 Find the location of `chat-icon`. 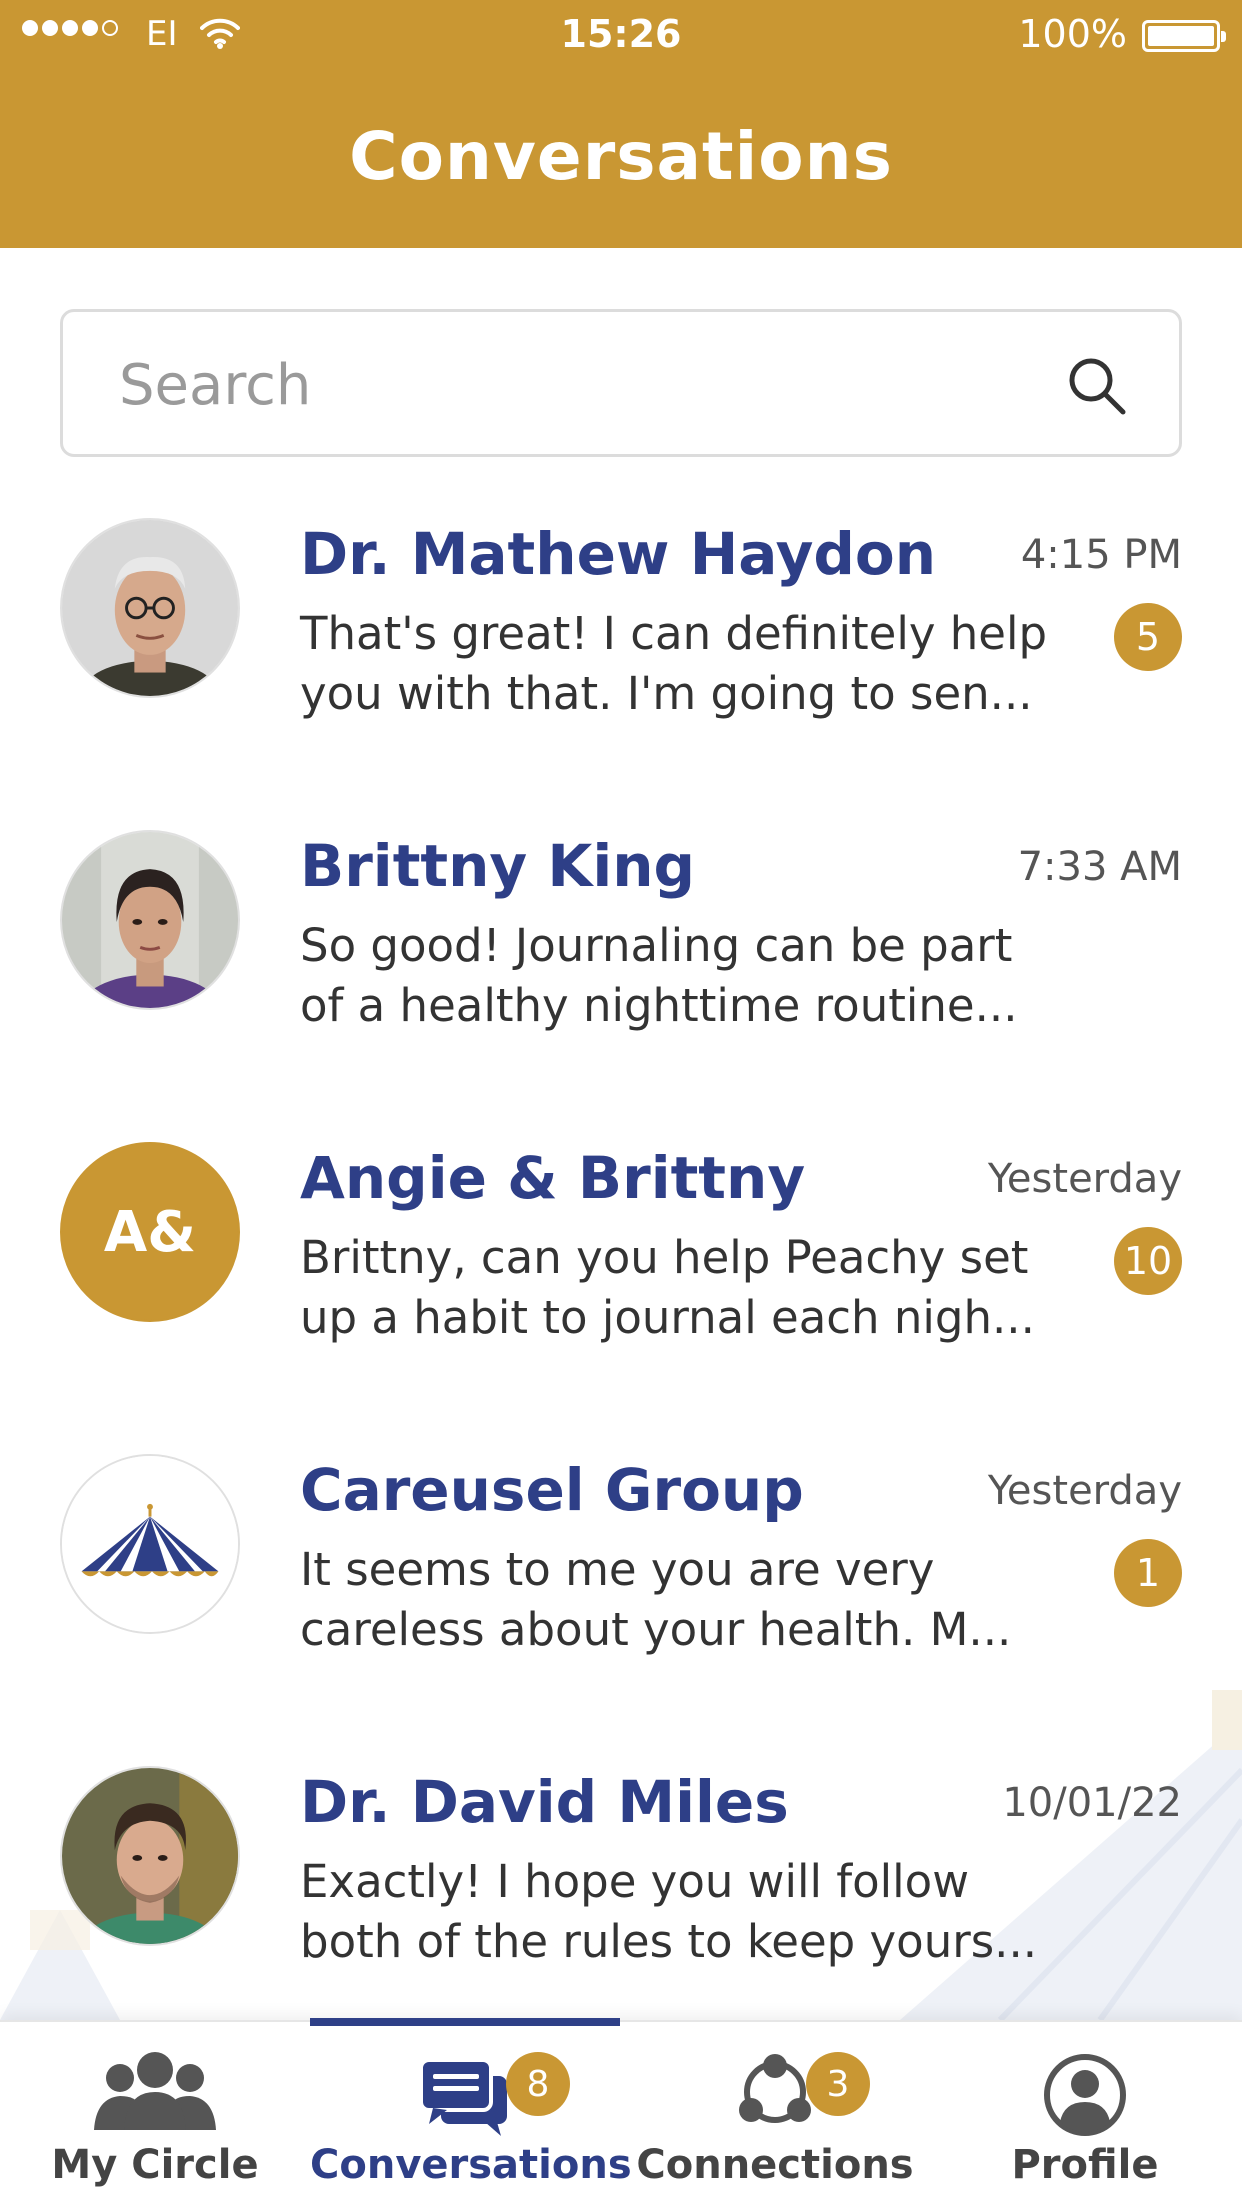

chat-icon is located at coordinates (463, 2097).